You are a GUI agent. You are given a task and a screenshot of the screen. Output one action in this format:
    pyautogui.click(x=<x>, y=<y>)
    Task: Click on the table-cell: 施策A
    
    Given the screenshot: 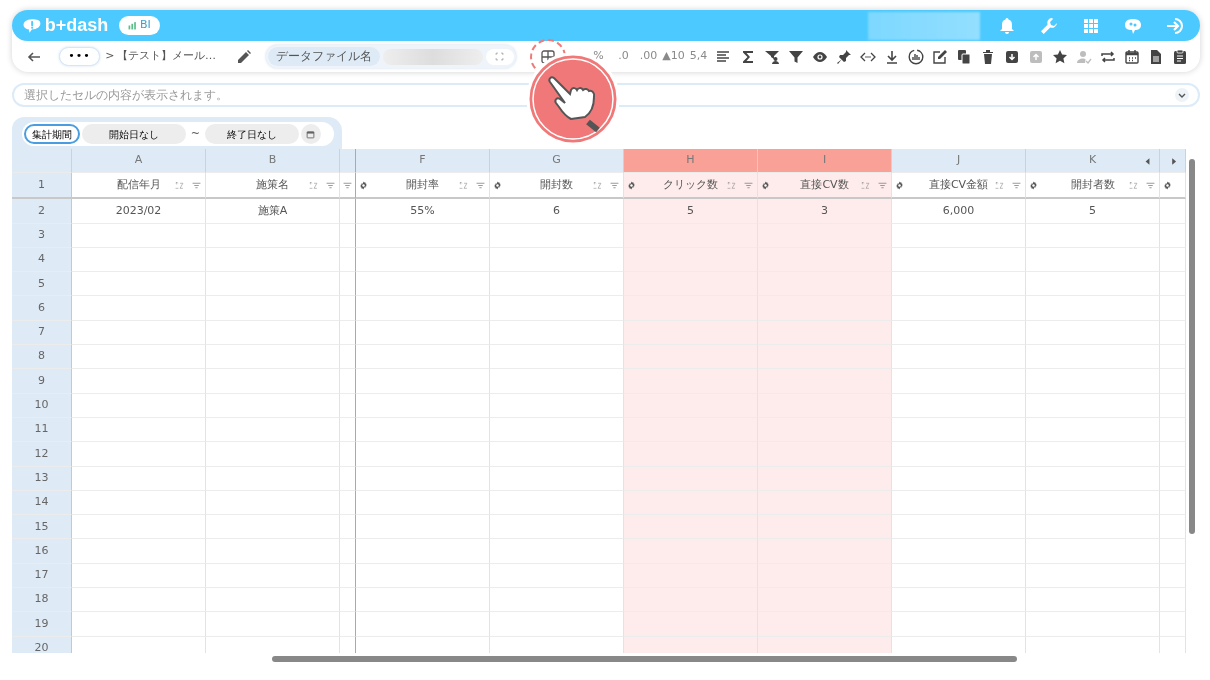 What is the action you would take?
    pyautogui.click(x=273, y=211)
    